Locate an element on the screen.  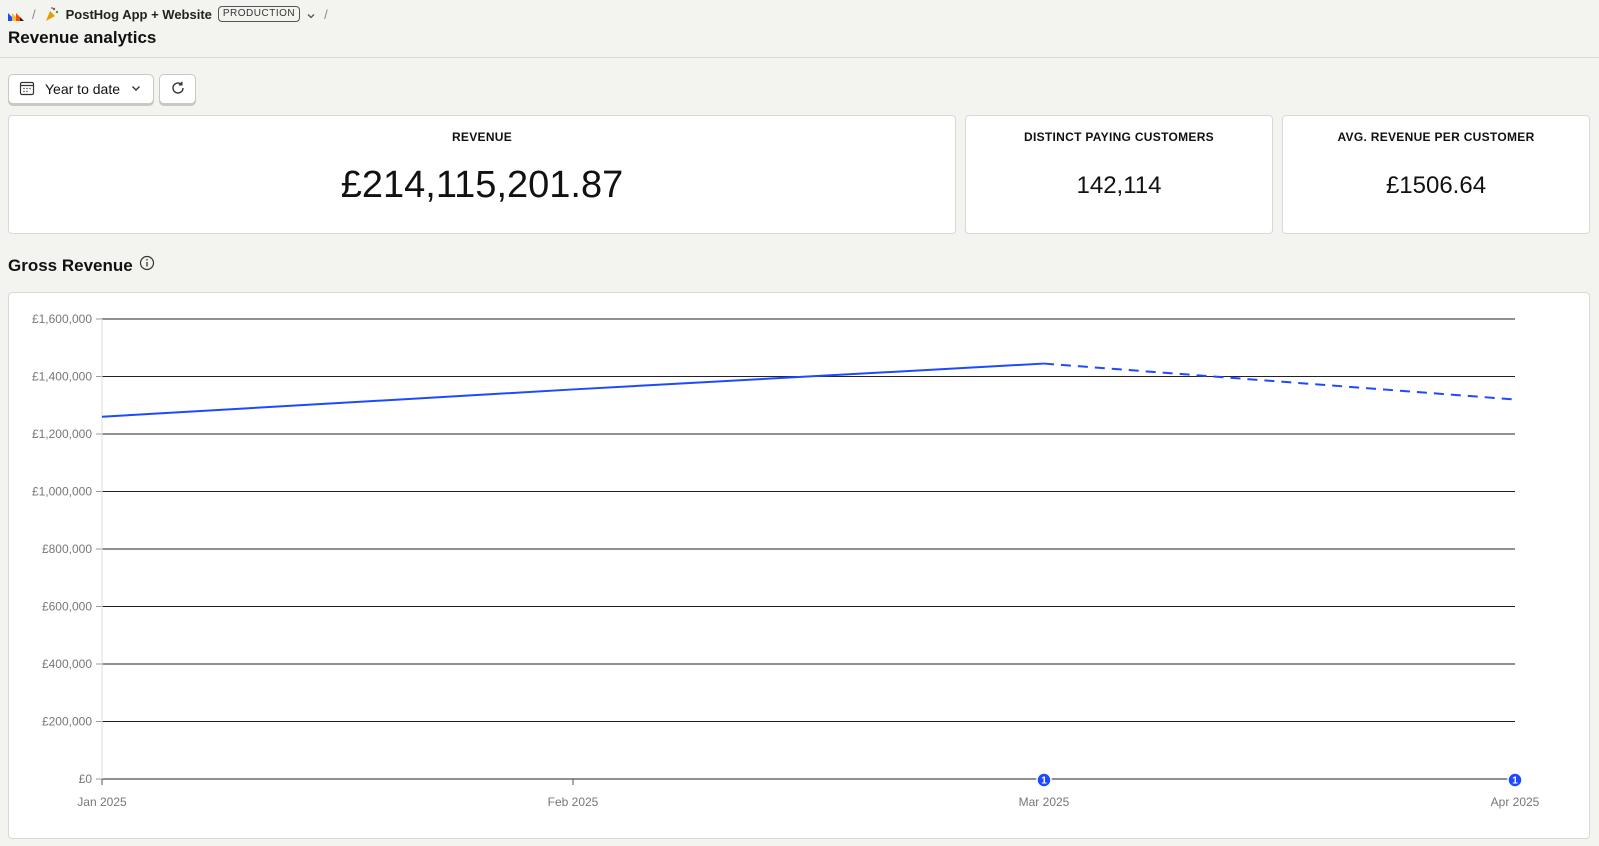
customers-stat-card: DISTINCT PAYING CUSTOMERS 142,114 is located at coordinates (1119, 174).